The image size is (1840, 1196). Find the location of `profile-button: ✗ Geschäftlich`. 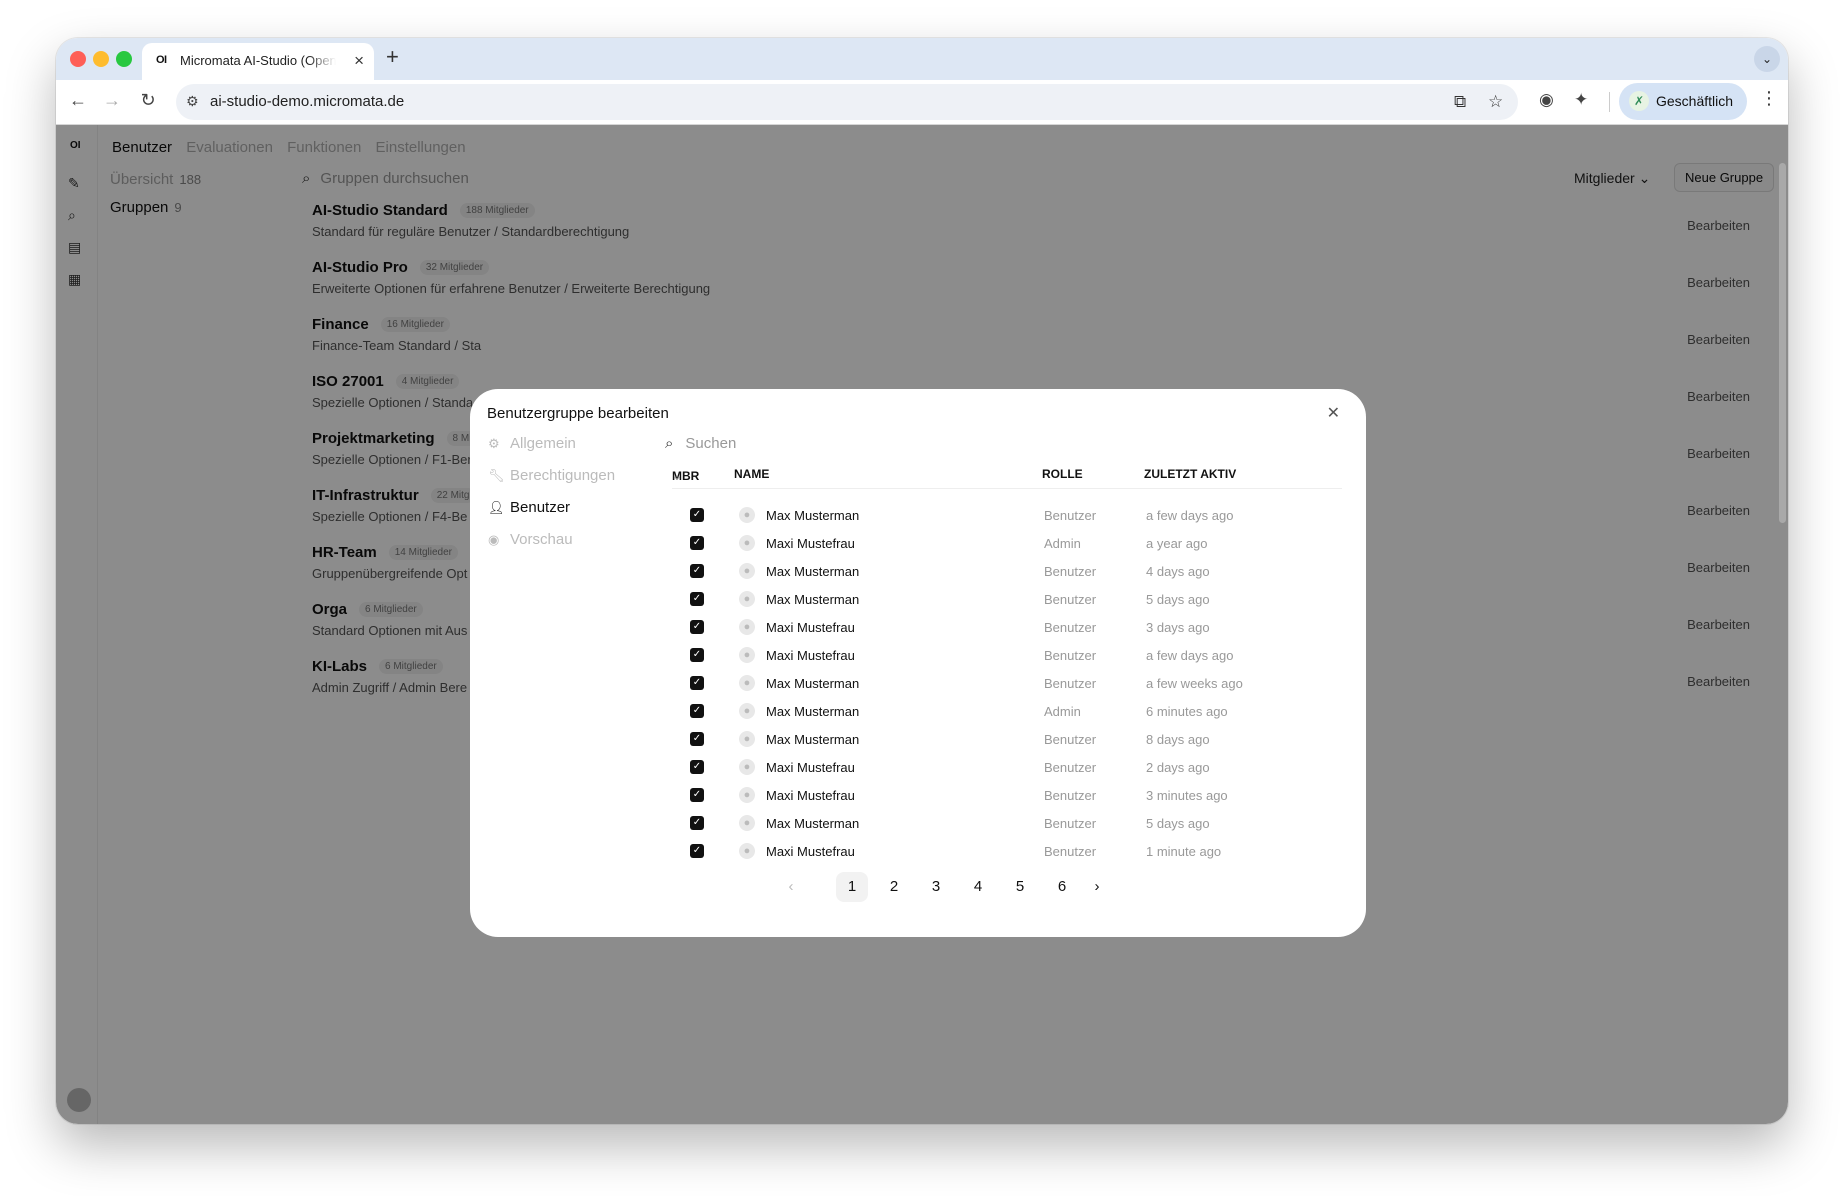

profile-button: ✗ Geschäftlich is located at coordinates (1683, 101).